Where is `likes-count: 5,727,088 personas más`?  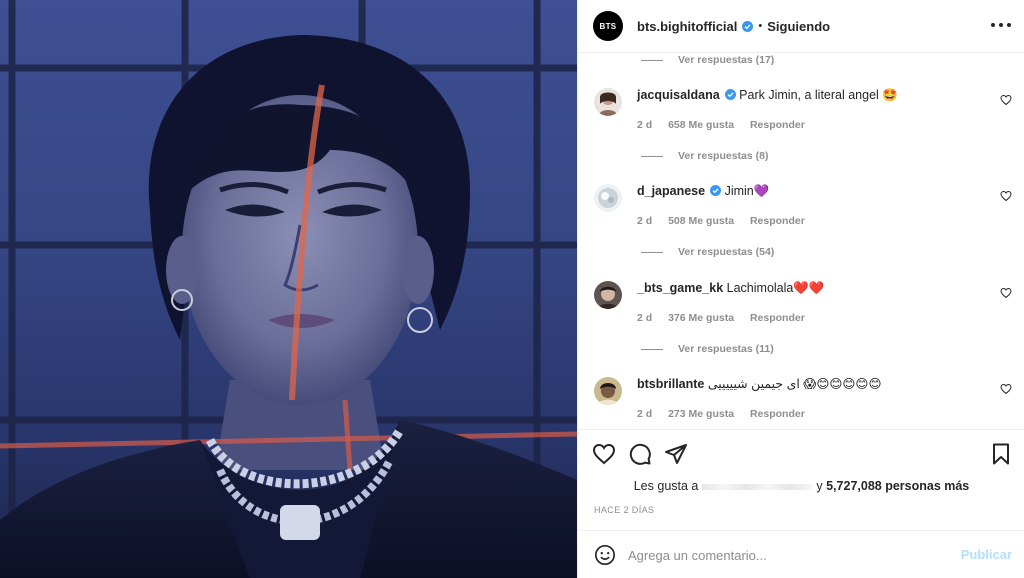 likes-count: 5,727,088 personas más is located at coordinates (897, 486).